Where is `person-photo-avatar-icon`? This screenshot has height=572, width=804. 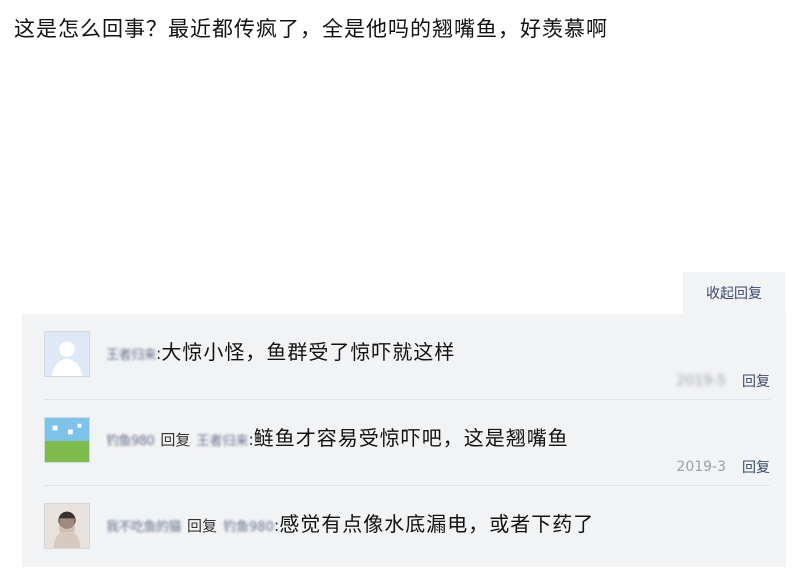 person-photo-avatar-icon is located at coordinates (67, 526).